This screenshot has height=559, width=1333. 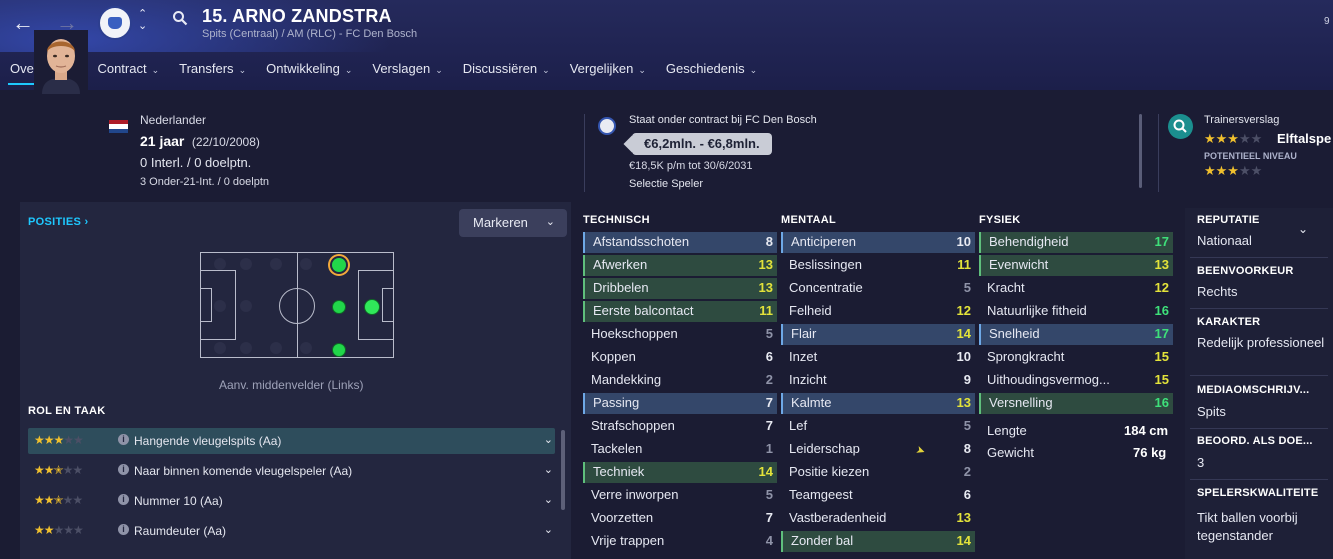 What do you see at coordinates (878, 495) in the screenshot?
I see `attribute-row: Teamgeest 6` at bounding box center [878, 495].